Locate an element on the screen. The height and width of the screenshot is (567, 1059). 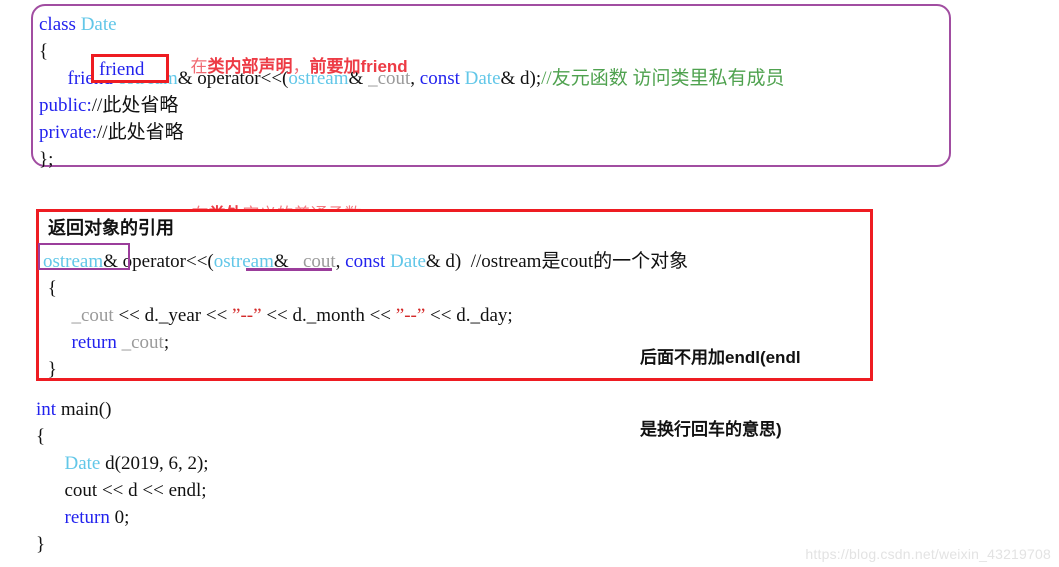
class-code-token: private: is located at coordinates (68, 132).